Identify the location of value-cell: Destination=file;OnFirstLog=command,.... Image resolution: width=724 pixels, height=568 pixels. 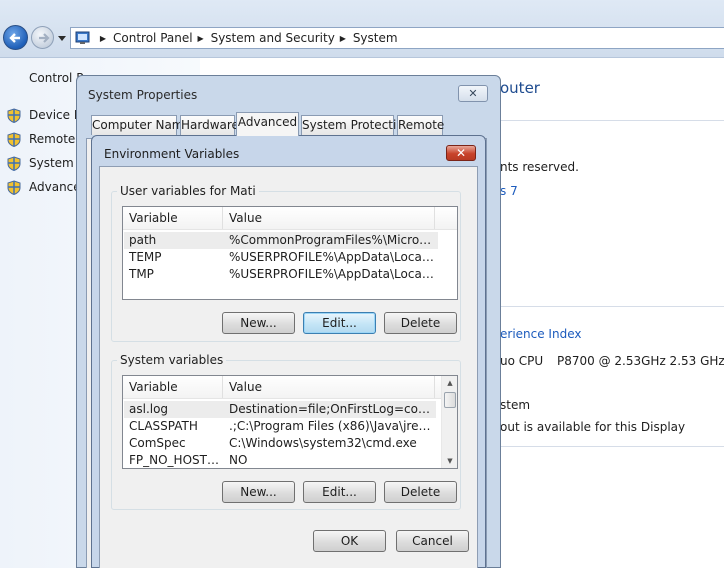
(332, 409).